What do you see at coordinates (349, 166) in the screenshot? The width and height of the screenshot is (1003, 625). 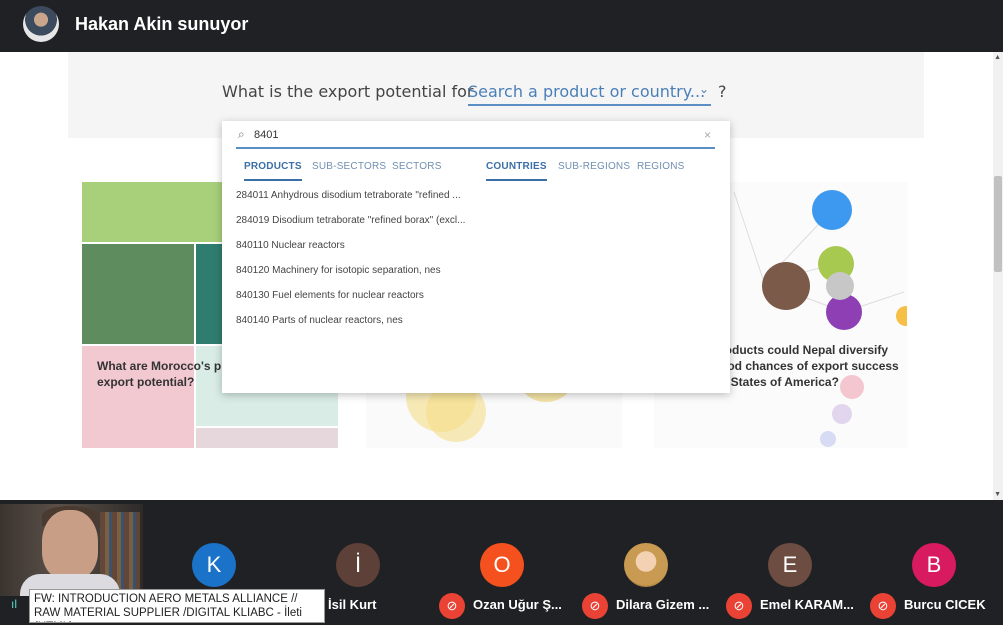 I see `tab-sub-sectors: SUB-SECTORS` at bounding box center [349, 166].